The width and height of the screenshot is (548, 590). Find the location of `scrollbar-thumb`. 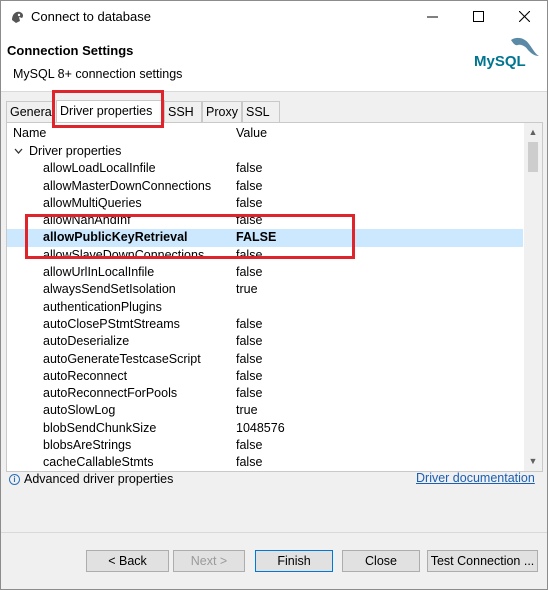

scrollbar-thumb is located at coordinates (533, 157).